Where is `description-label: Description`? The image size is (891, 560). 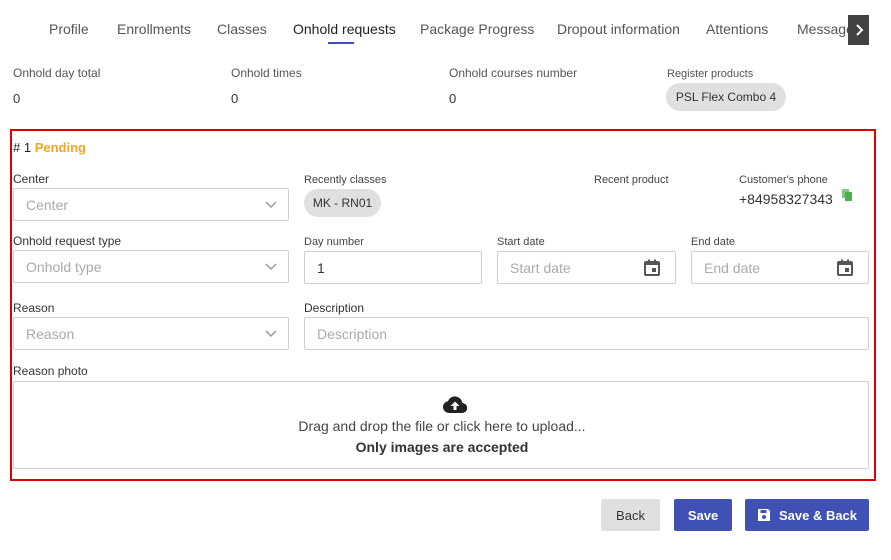 description-label: Description is located at coordinates (334, 308).